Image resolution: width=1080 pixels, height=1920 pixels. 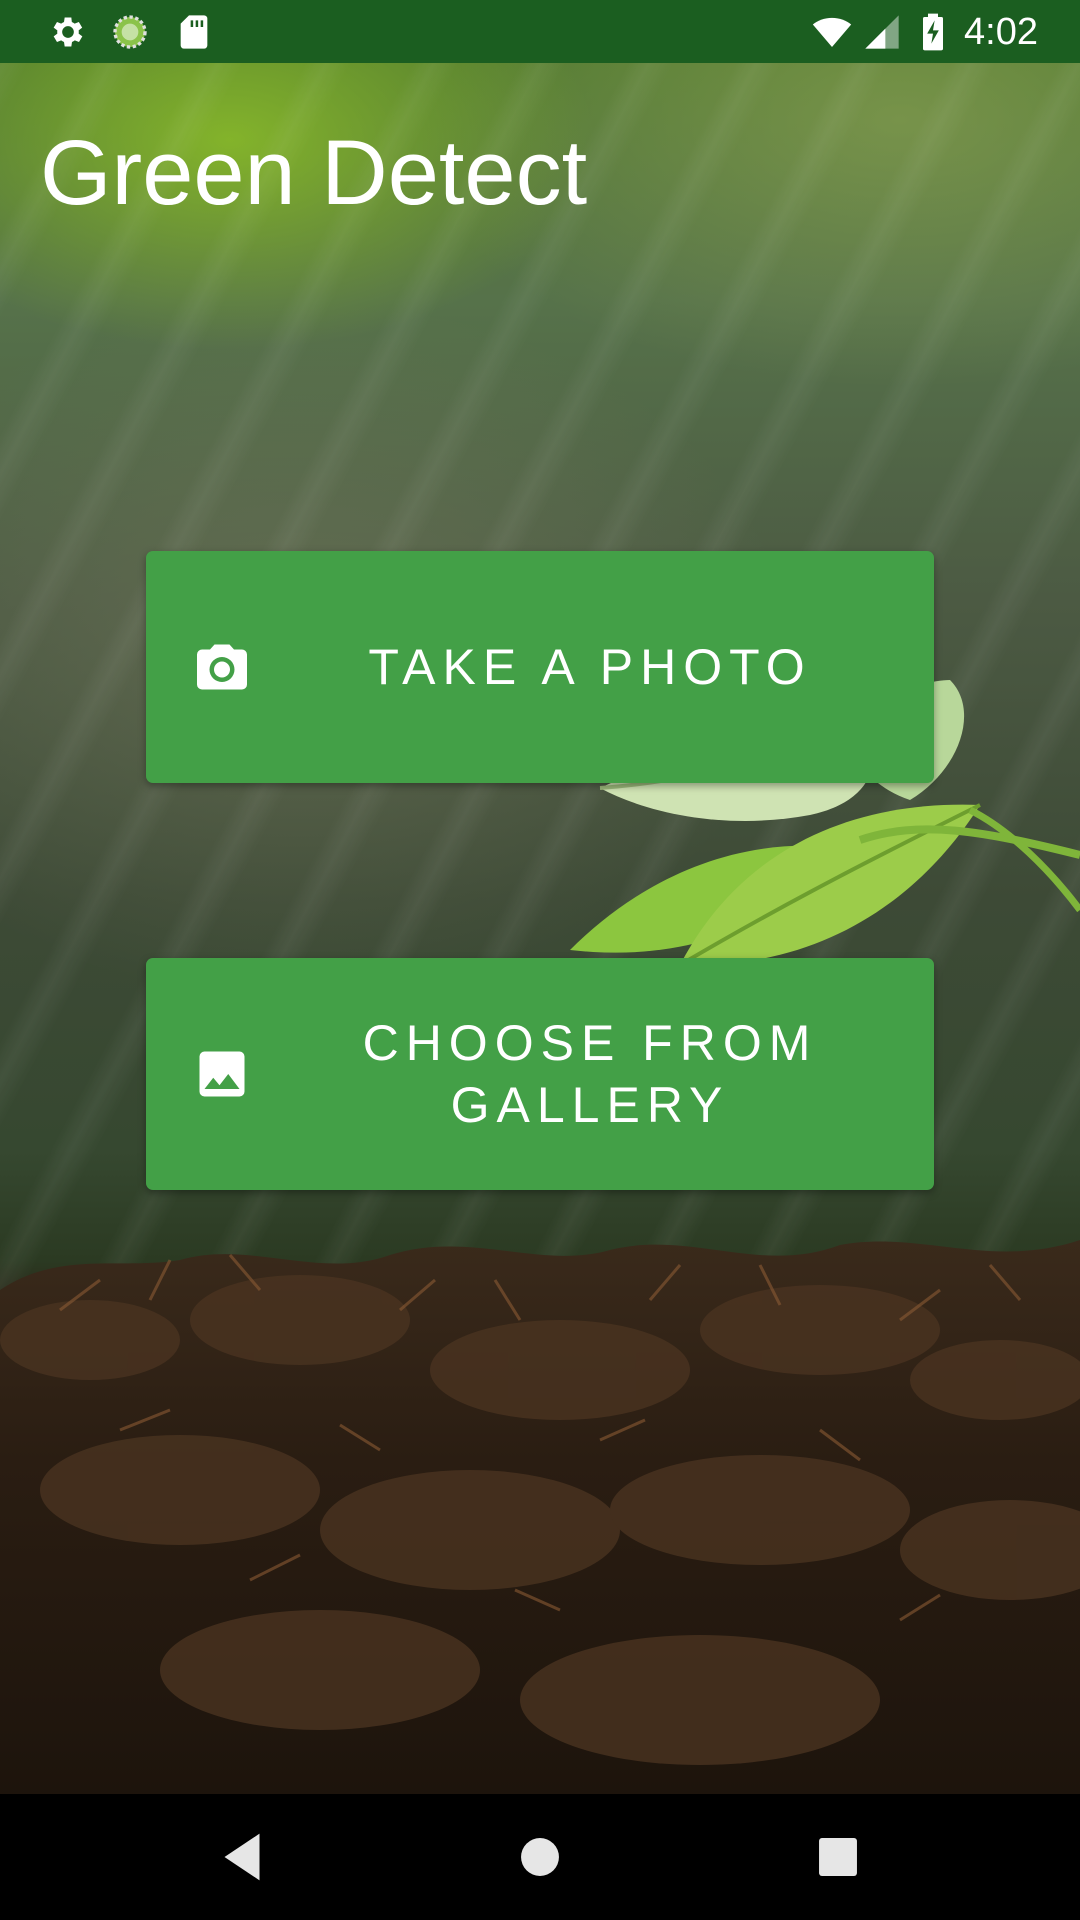 What do you see at coordinates (882, 32) in the screenshot?
I see `cell-signal-icon` at bounding box center [882, 32].